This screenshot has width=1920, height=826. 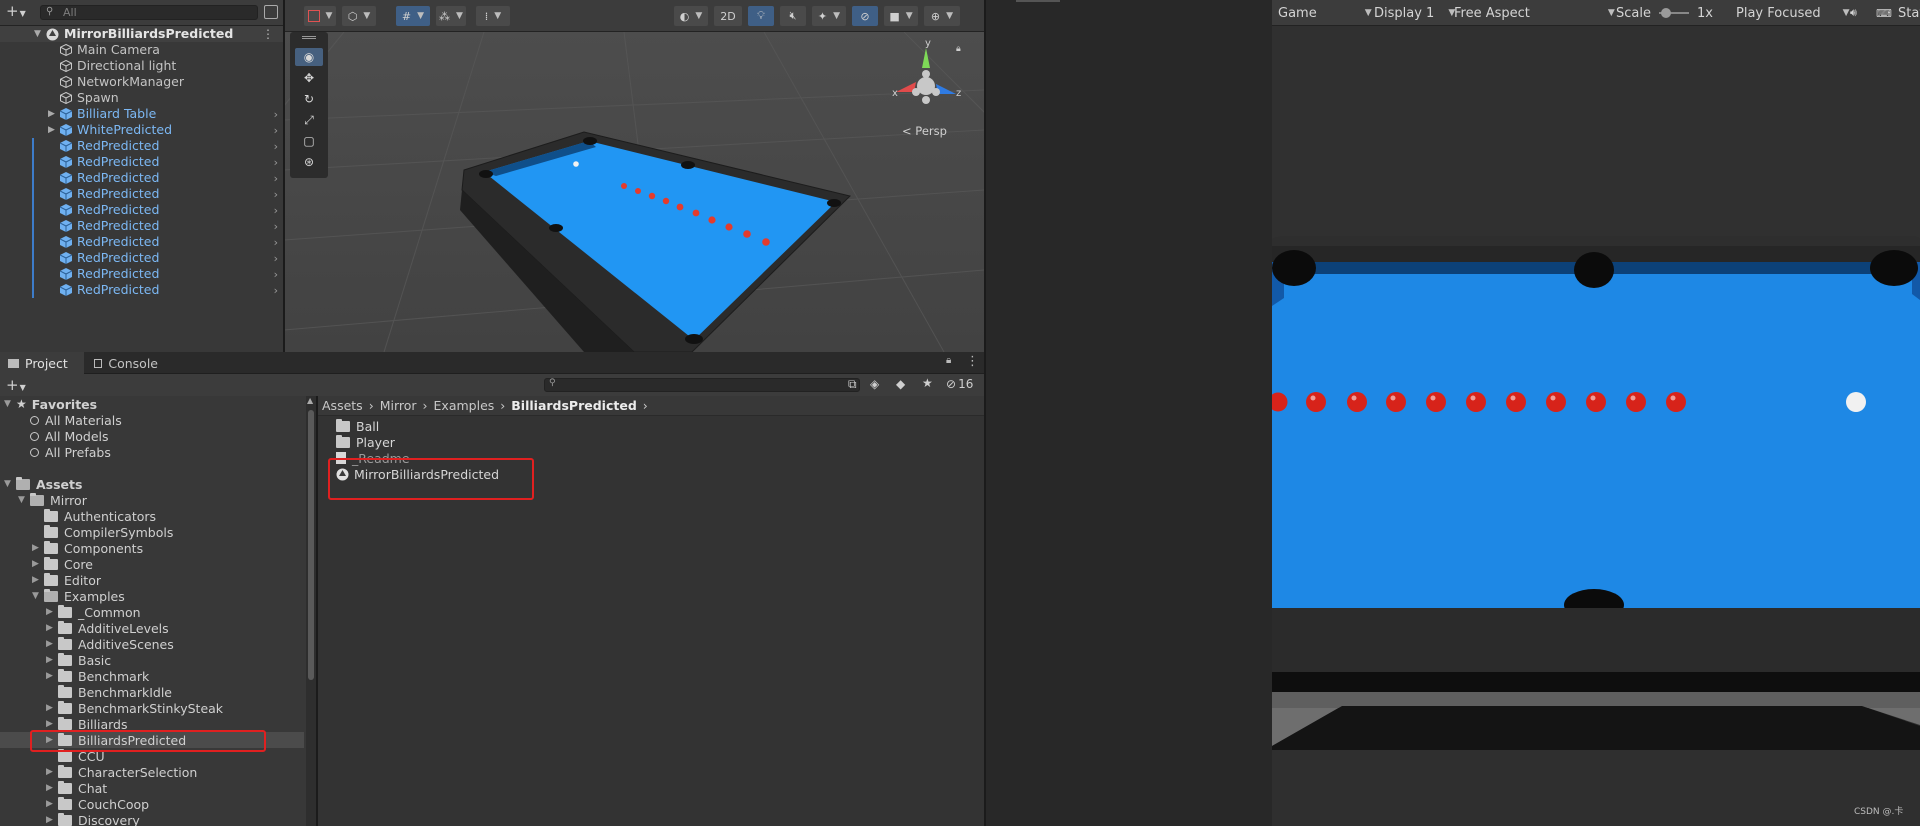 I want to click on assets-root: ▼ Assets, so click(x=43, y=484).